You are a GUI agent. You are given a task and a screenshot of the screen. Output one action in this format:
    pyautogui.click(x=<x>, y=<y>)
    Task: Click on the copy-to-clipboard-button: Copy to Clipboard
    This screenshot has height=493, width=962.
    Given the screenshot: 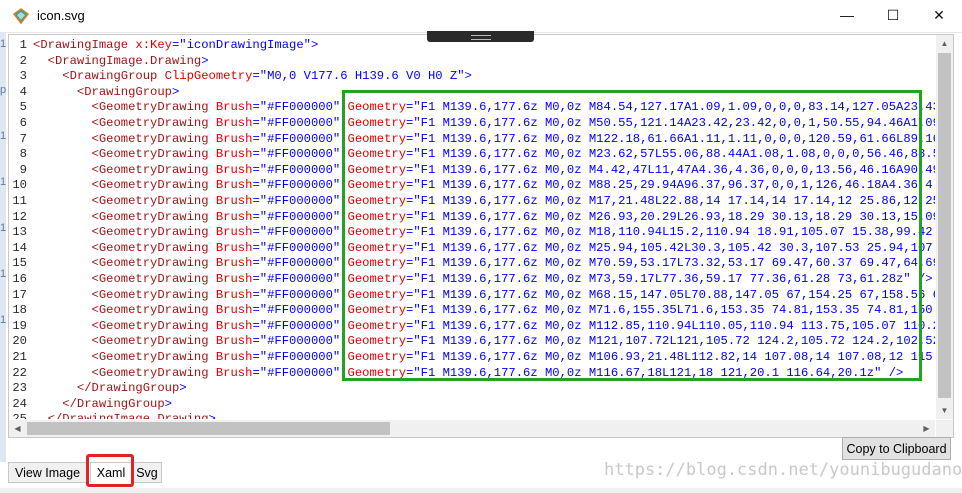 What is the action you would take?
    pyautogui.click(x=896, y=448)
    